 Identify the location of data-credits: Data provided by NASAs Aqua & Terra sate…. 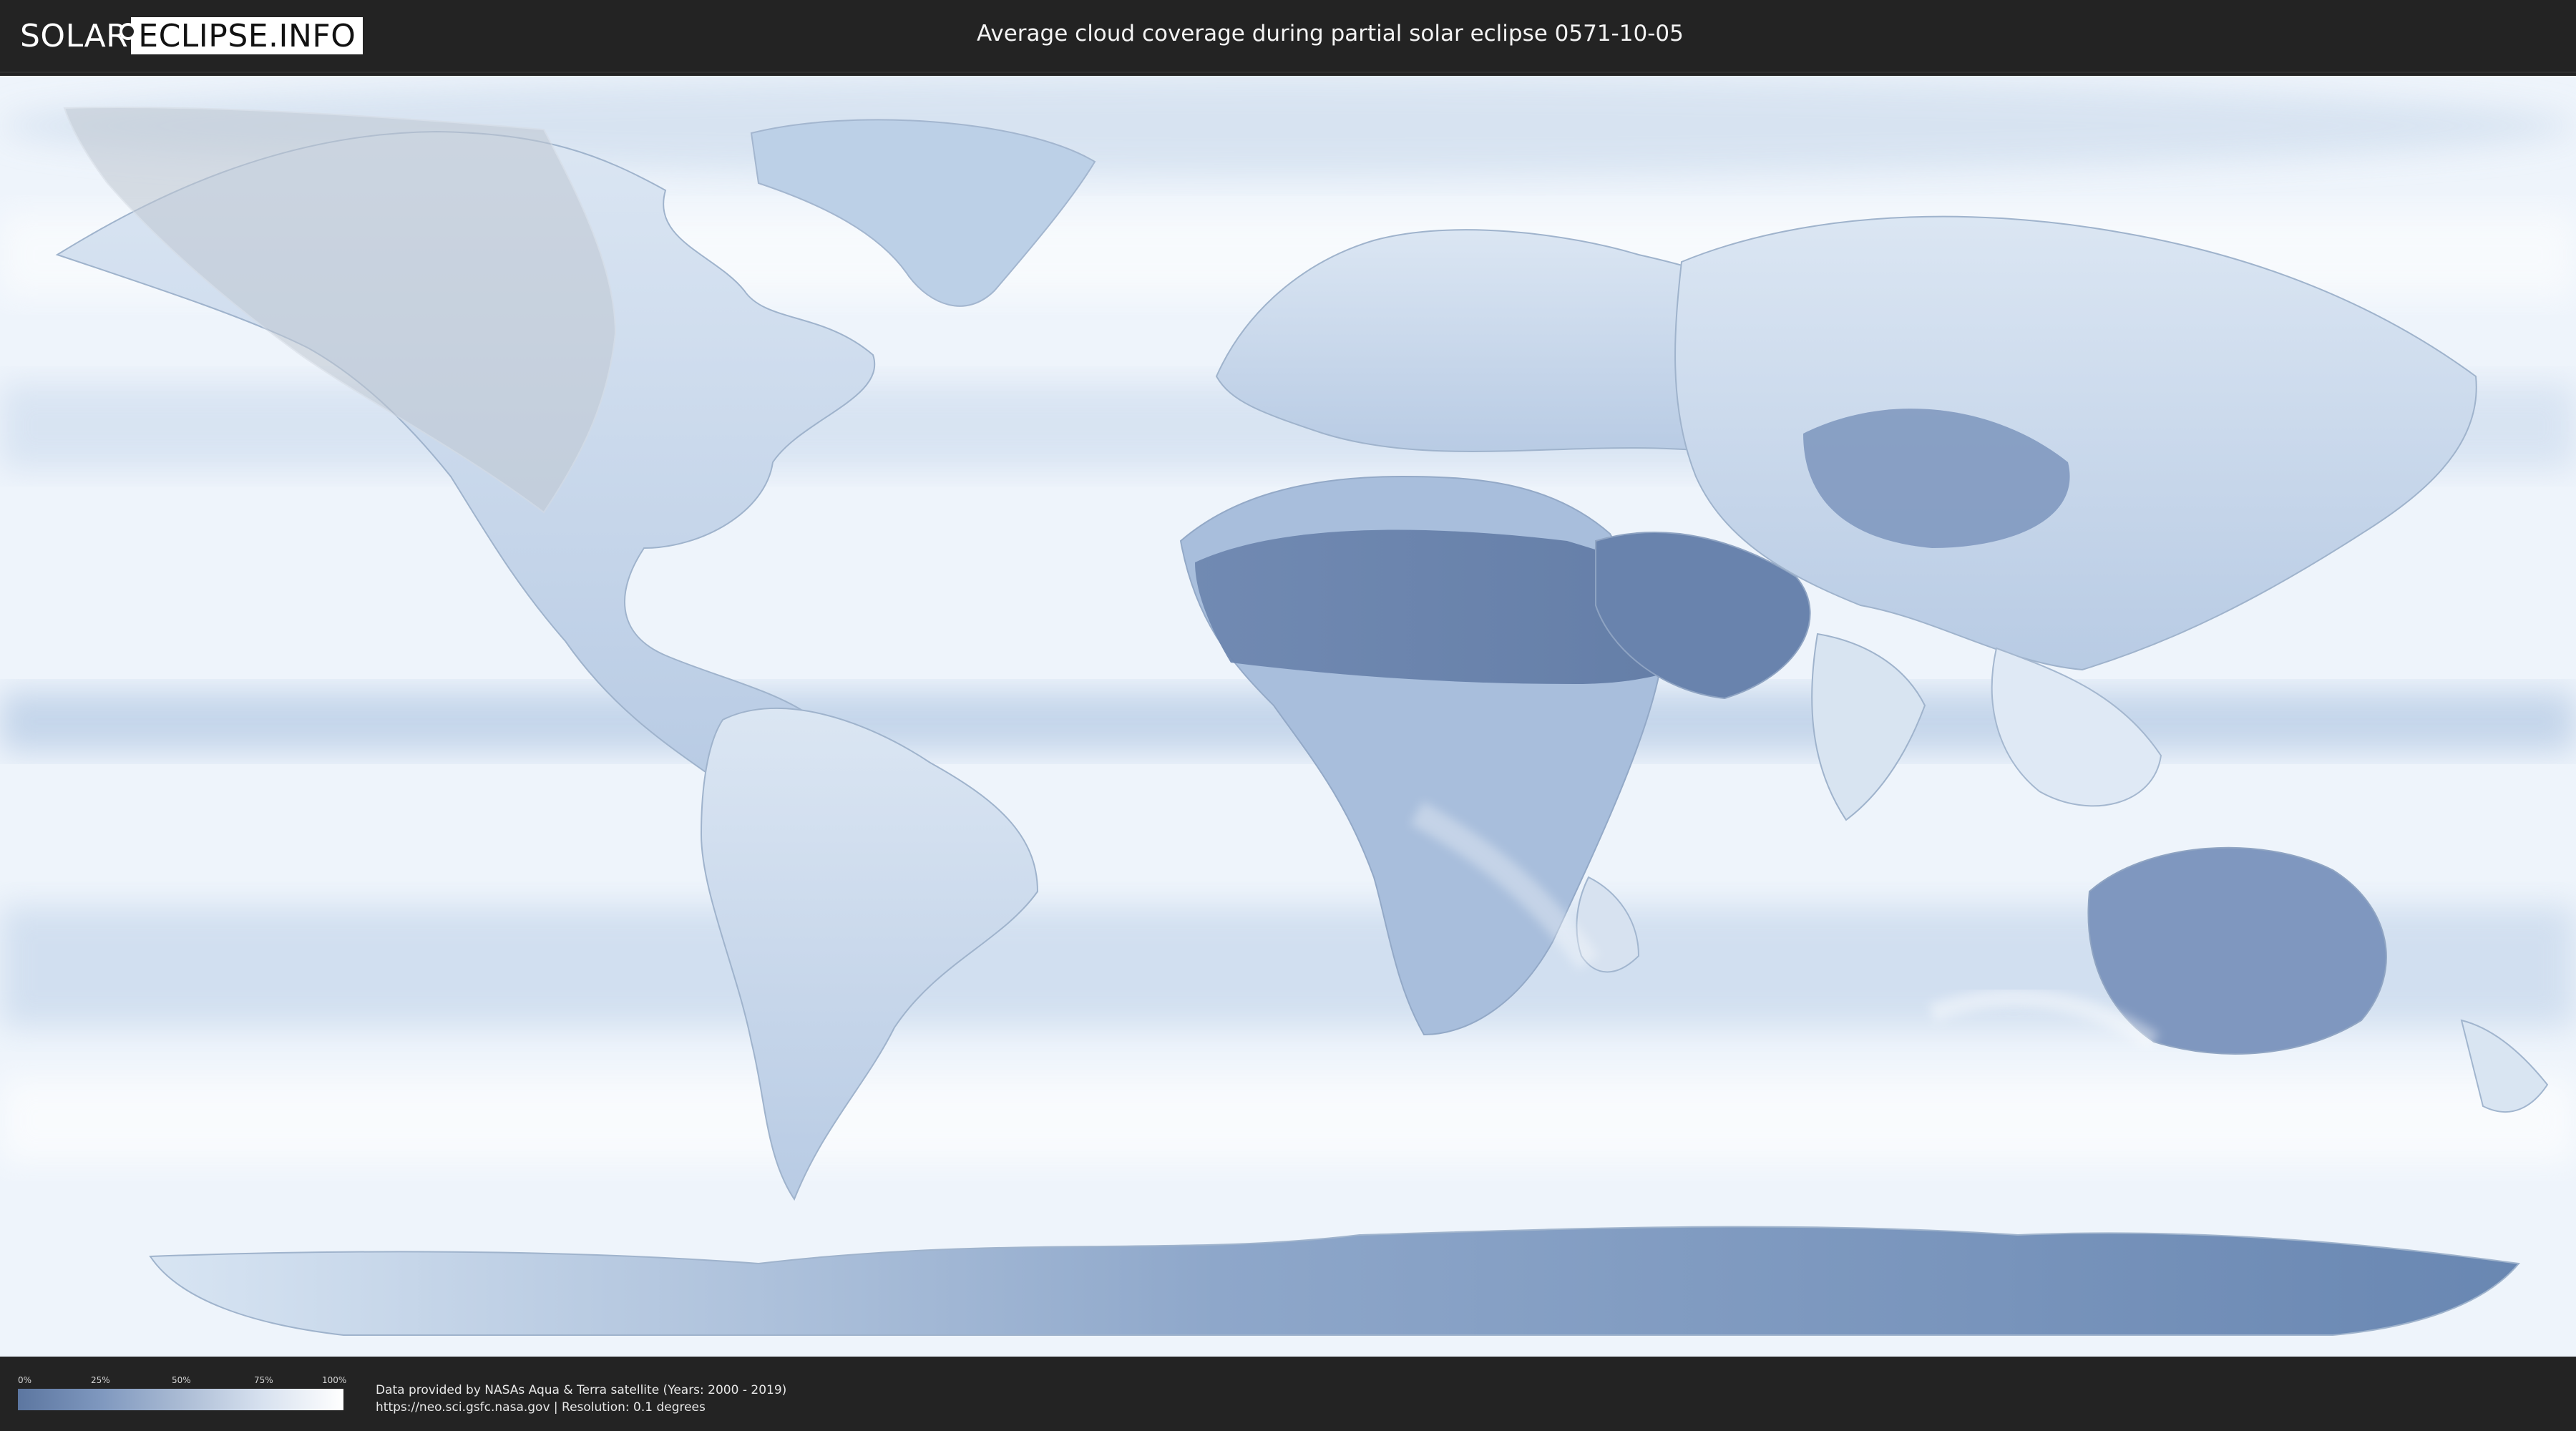
(581, 1399).